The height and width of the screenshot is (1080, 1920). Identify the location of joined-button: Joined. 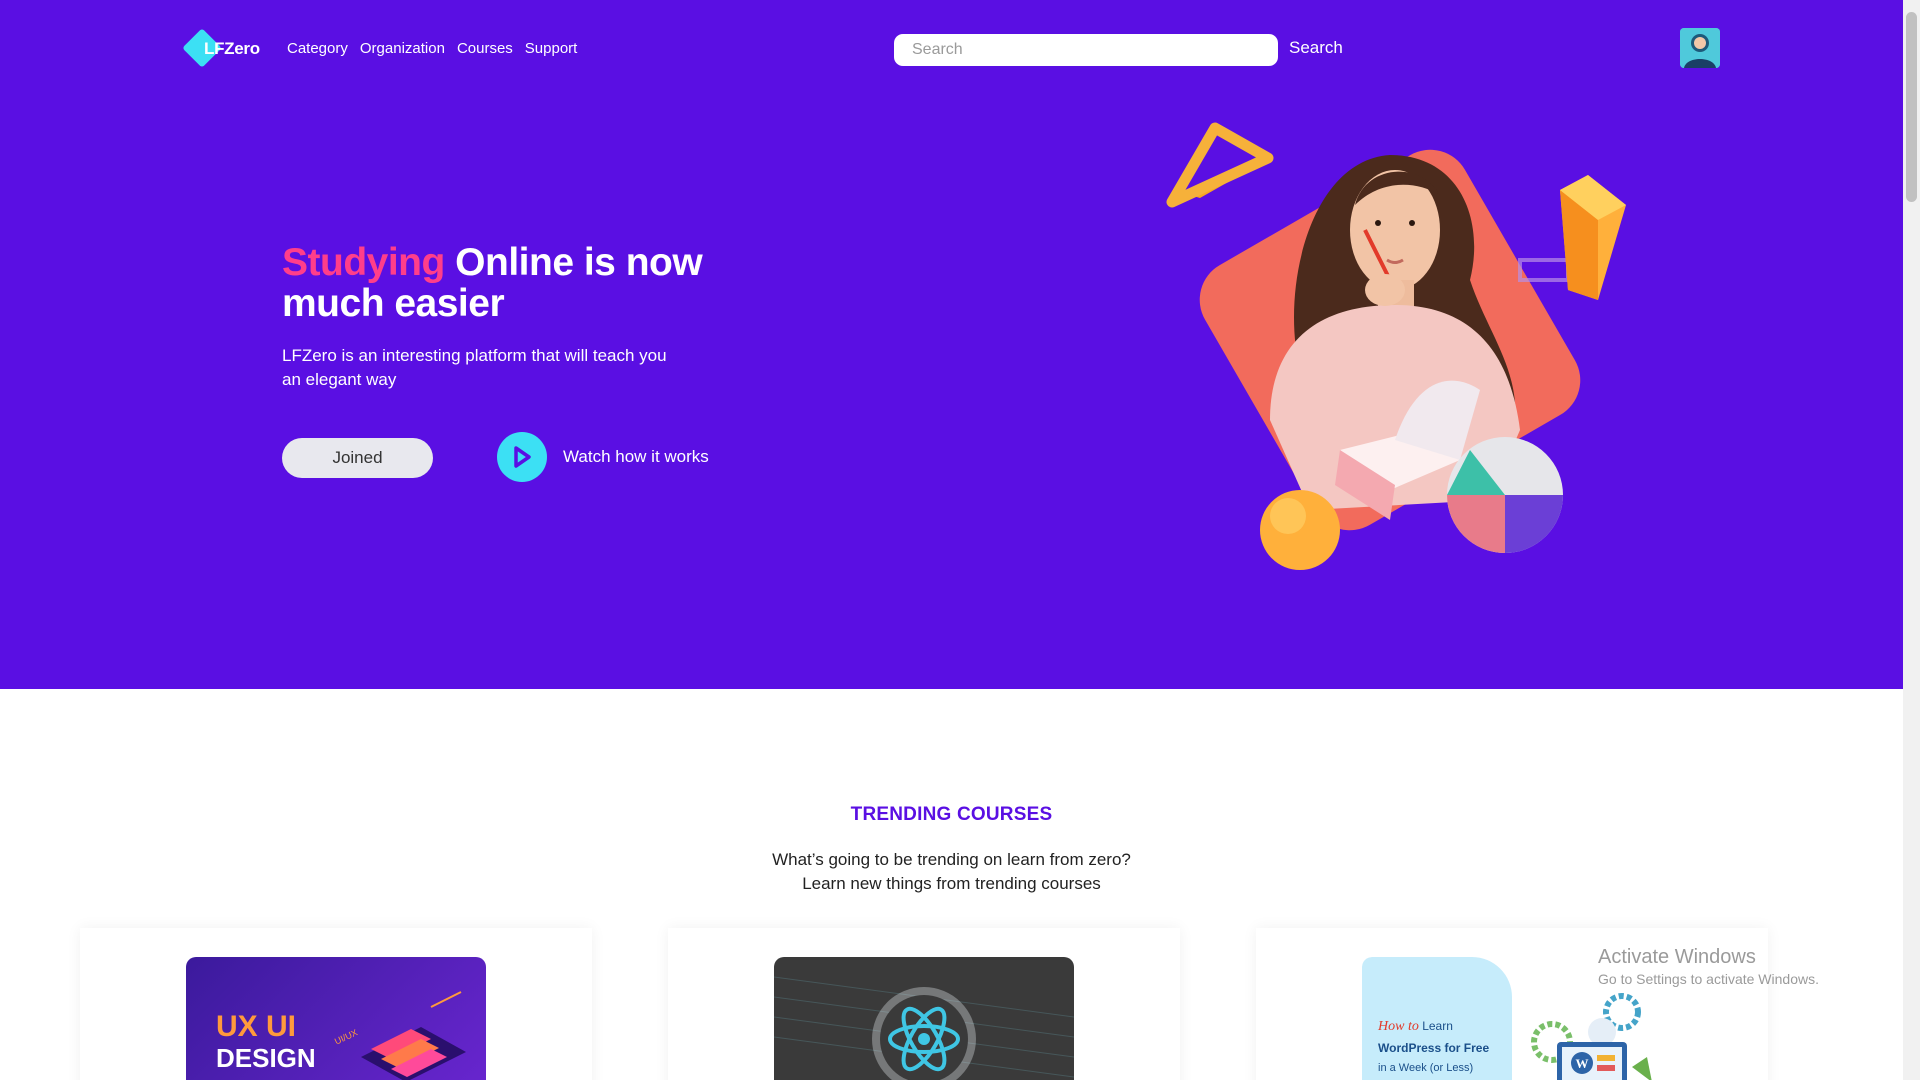
(357, 458).